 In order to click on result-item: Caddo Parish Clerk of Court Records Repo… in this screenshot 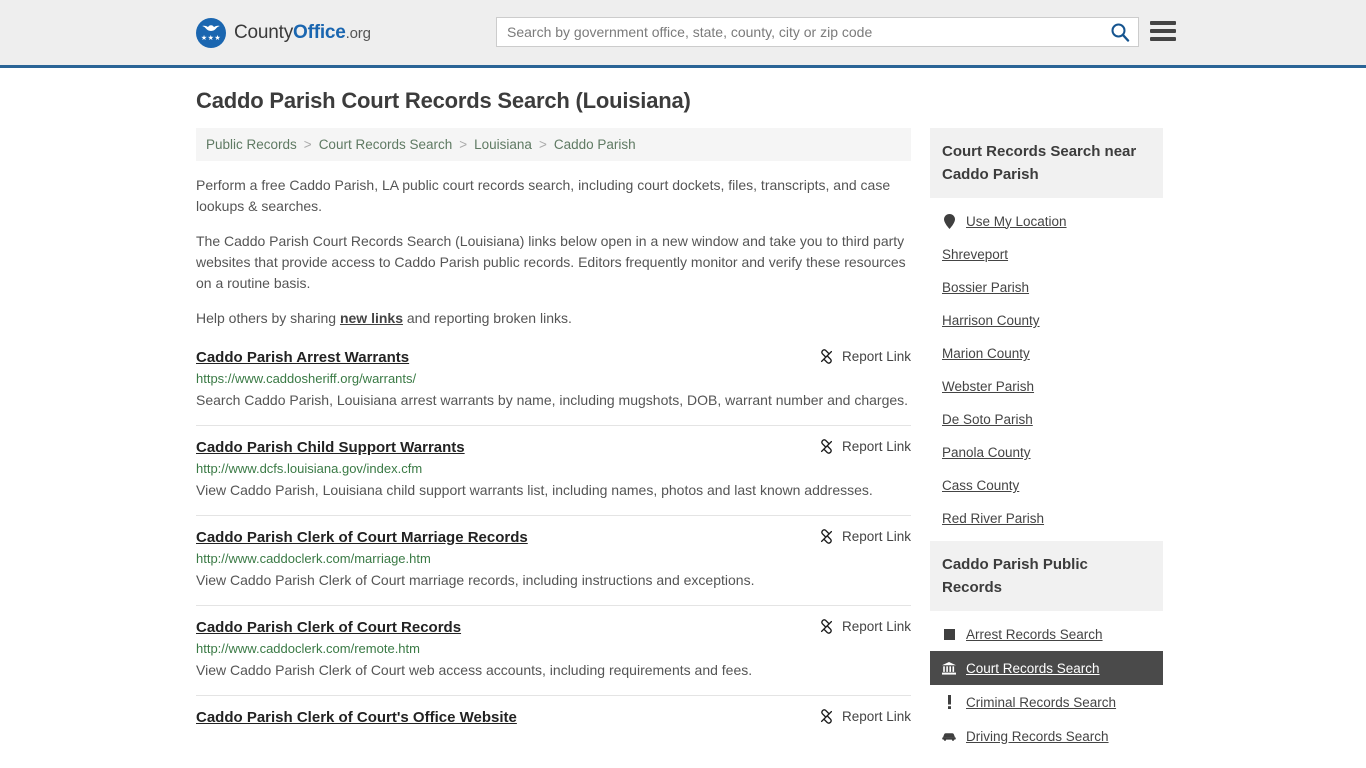, I will do `click(553, 650)`.